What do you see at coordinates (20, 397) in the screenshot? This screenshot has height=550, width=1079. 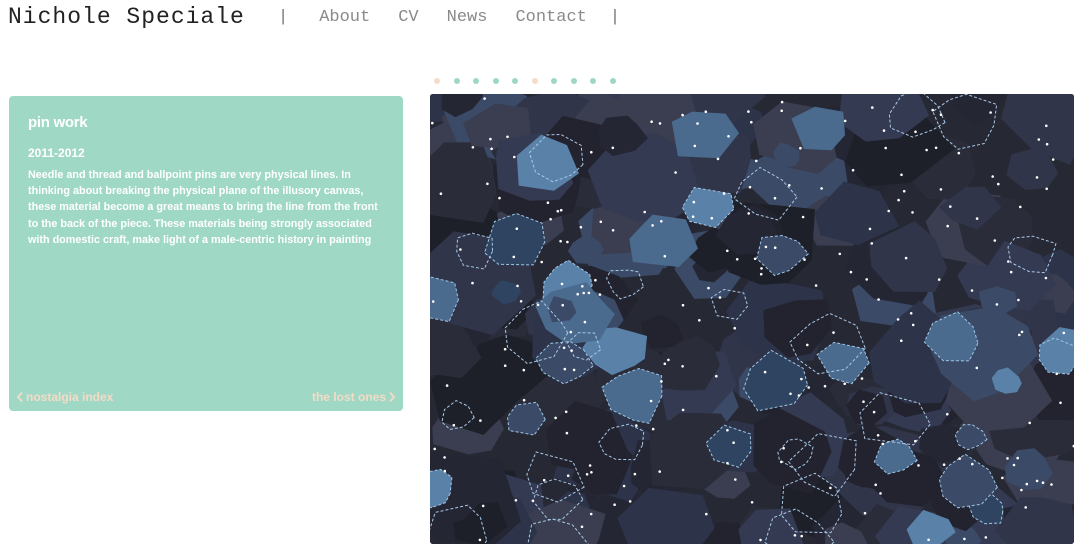 I see `chevron-left-icon` at bounding box center [20, 397].